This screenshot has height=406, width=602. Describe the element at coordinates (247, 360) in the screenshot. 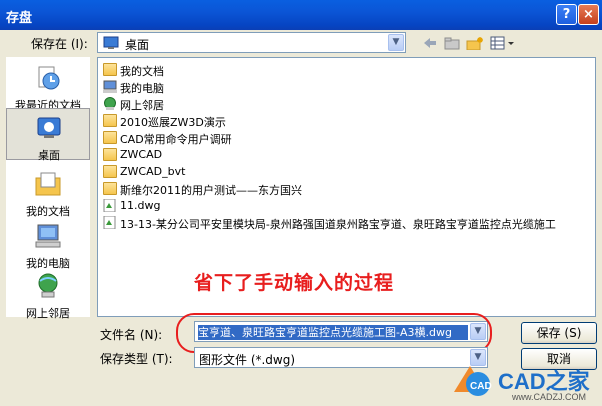

I see `filetype-value: 图形文件 (*.dwg)` at that location.